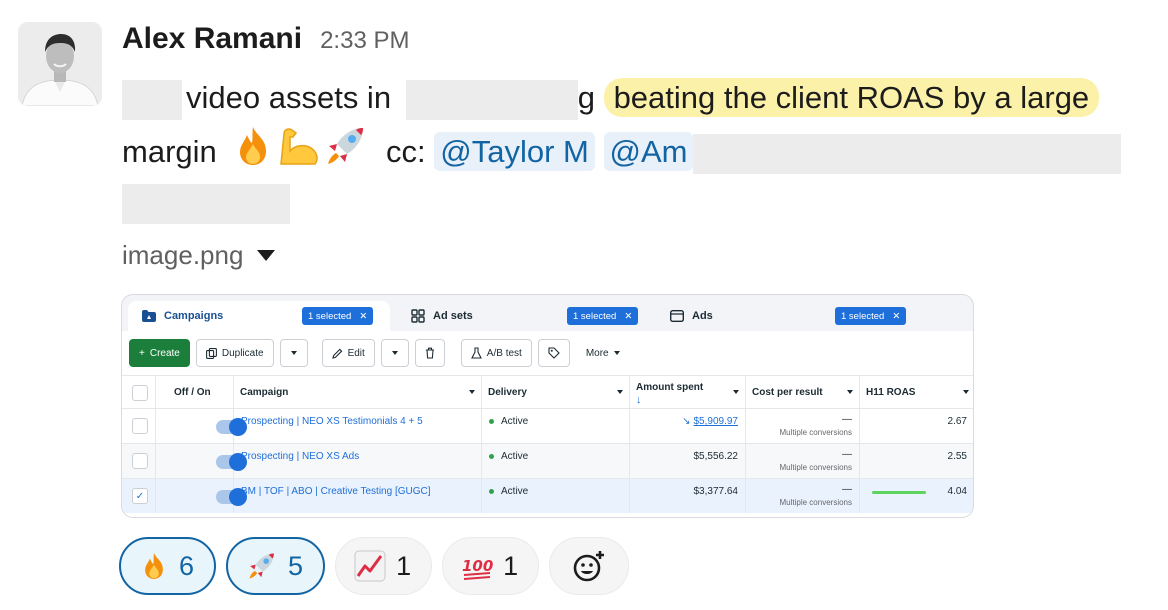  I want to click on duplicate-button: Duplicate, so click(234, 353).